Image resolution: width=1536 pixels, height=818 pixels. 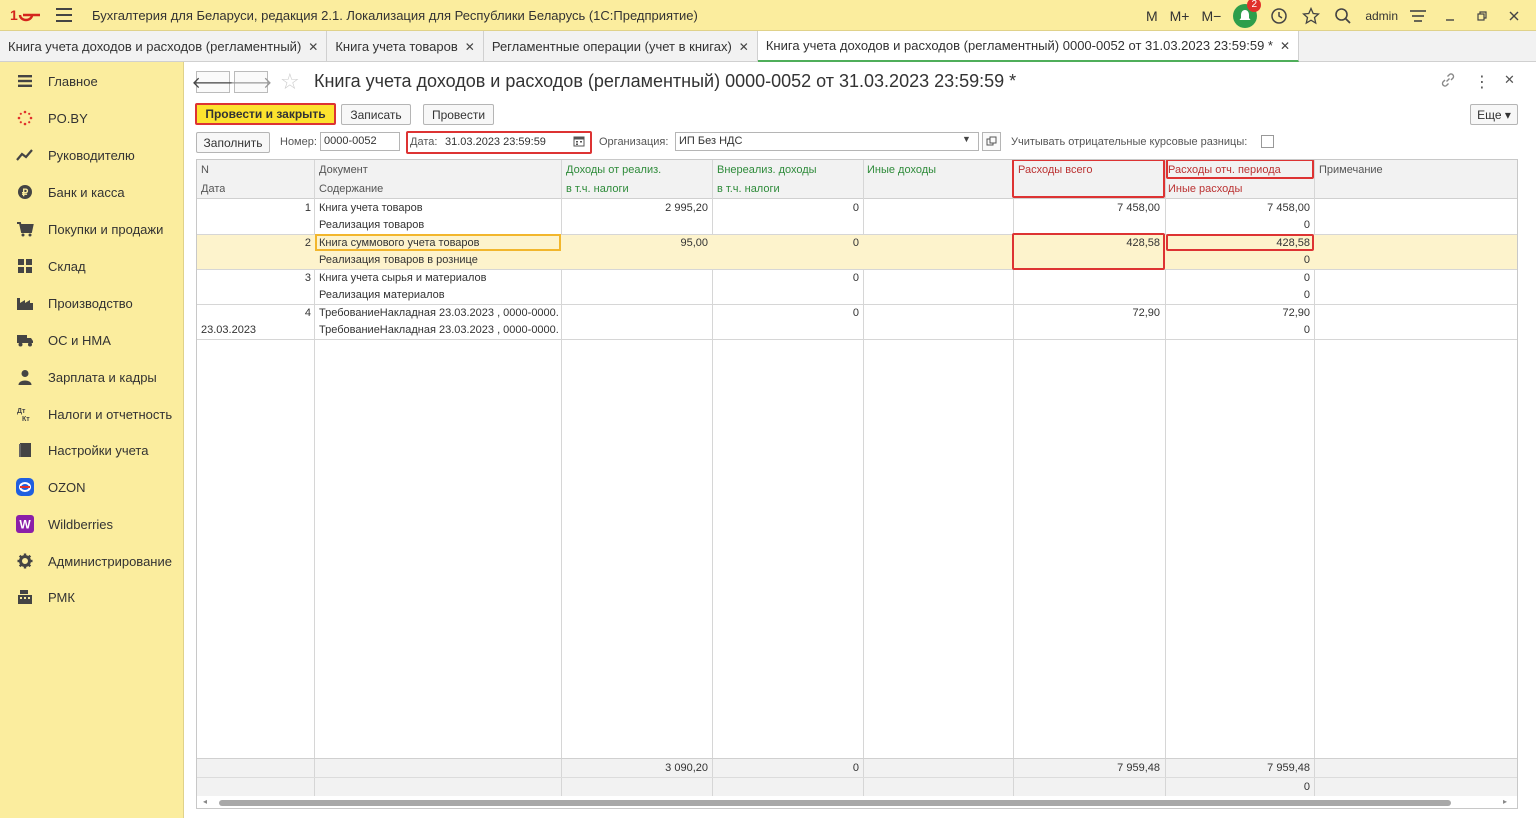 What do you see at coordinates (284, 278) in the screenshot?
I see `row3-n: 3` at bounding box center [284, 278].